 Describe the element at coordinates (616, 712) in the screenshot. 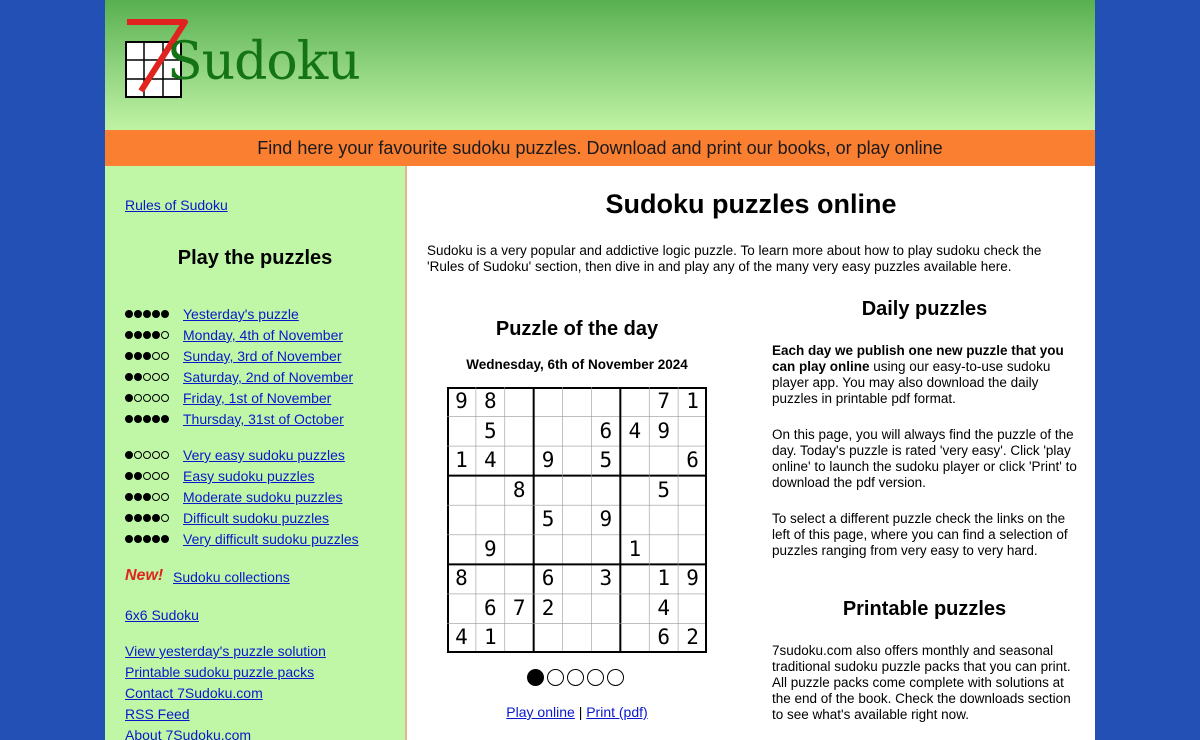

I see `print-pdf-link: Print (pdf)` at that location.